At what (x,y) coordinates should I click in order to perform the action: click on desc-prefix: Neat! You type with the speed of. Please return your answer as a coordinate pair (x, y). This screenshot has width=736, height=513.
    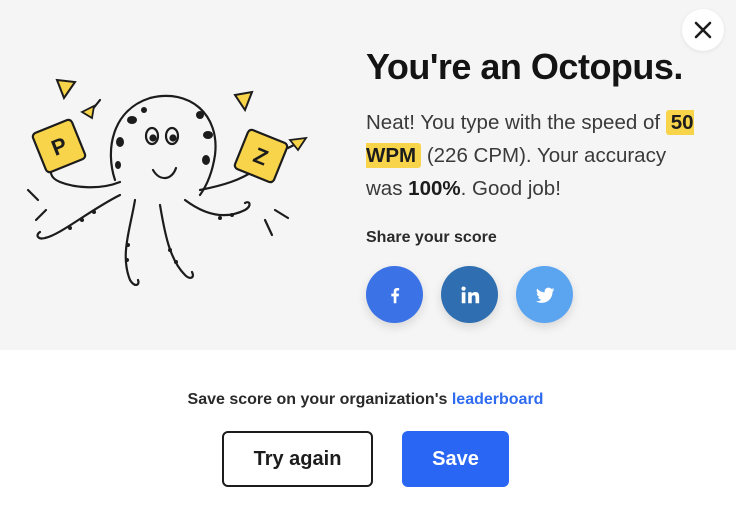
    Looking at the image, I should click on (513, 122).